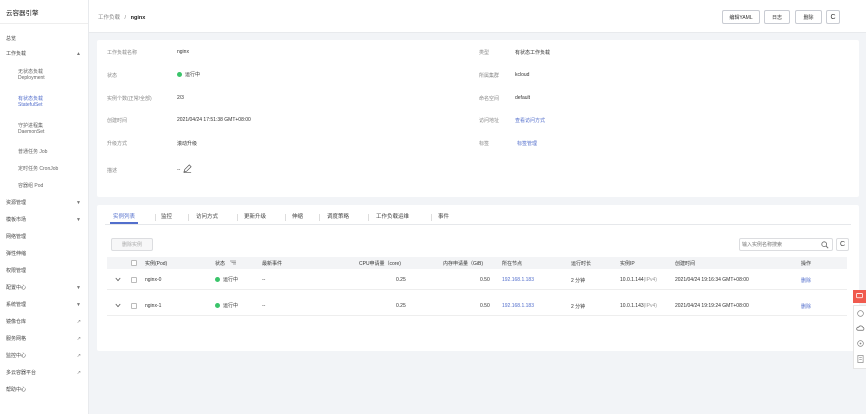 This screenshot has width=866, height=414. What do you see at coordinates (16, 237) in the screenshot?
I see `sidebar-item-label: 网络管理` at bounding box center [16, 237].